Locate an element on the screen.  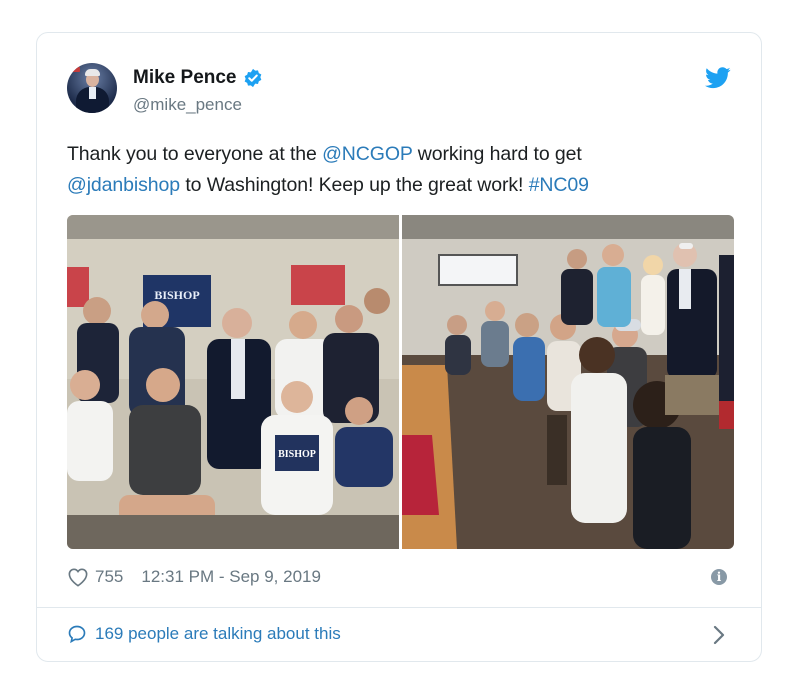
author-name-row: Mike Pence is located at coordinates (198, 78).